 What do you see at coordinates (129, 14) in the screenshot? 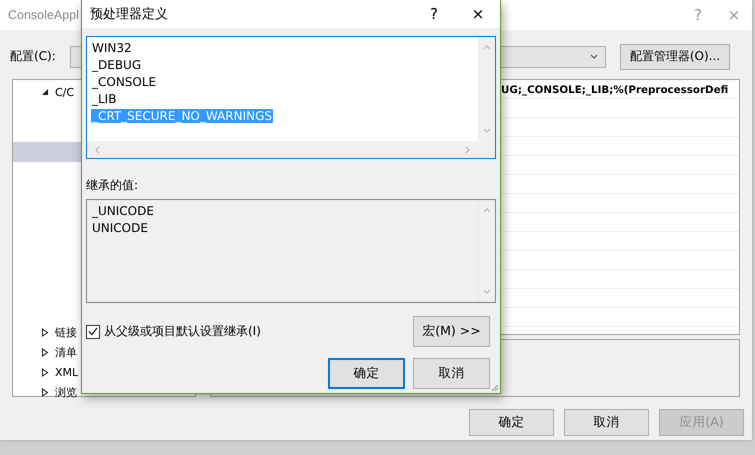
I see `dialog-title: 预处理器定义` at bounding box center [129, 14].